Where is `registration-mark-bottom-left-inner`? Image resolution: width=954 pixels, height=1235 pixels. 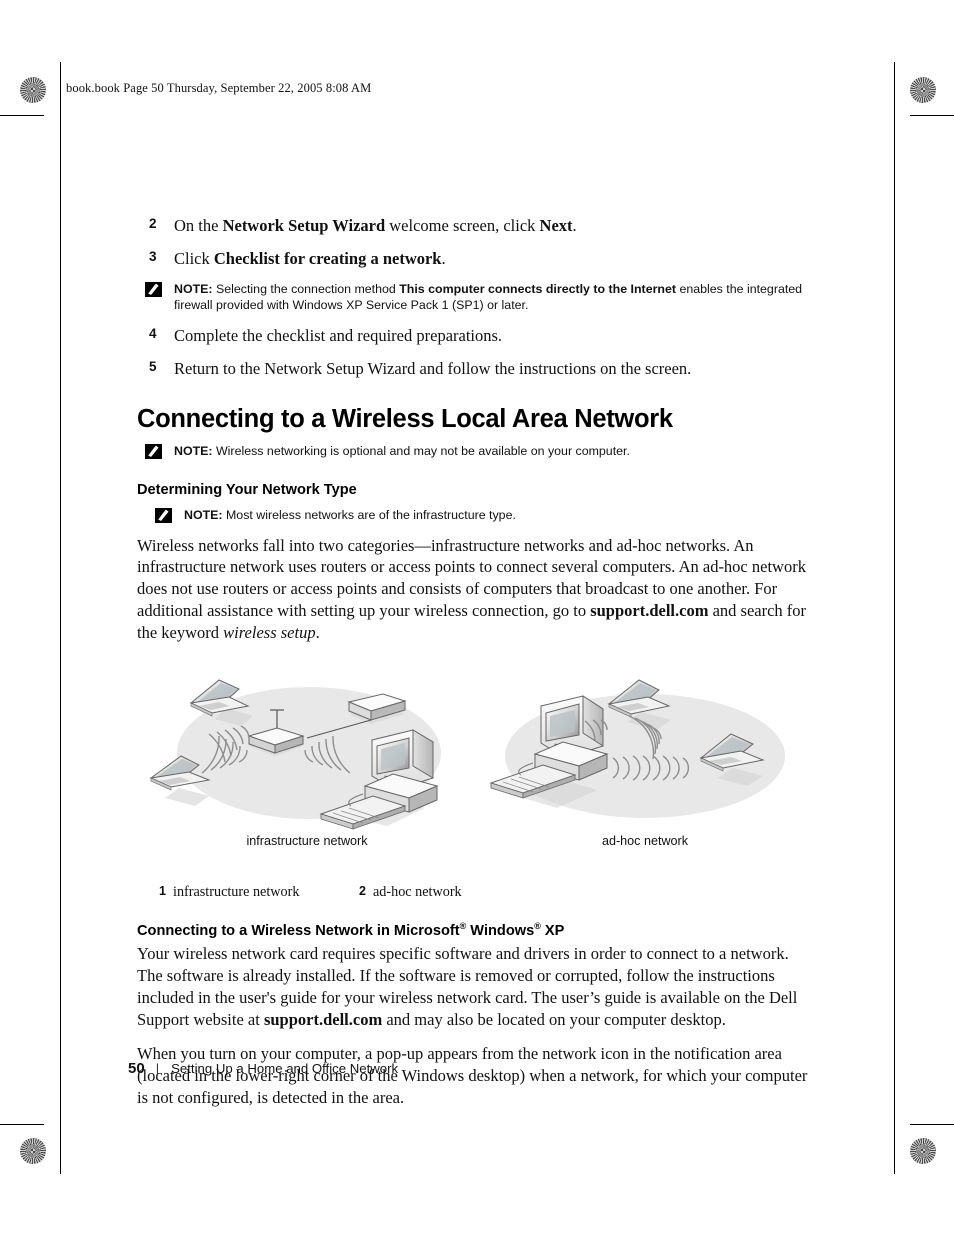 registration-mark-bottom-left-inner is located at coordinates (72, 1150).